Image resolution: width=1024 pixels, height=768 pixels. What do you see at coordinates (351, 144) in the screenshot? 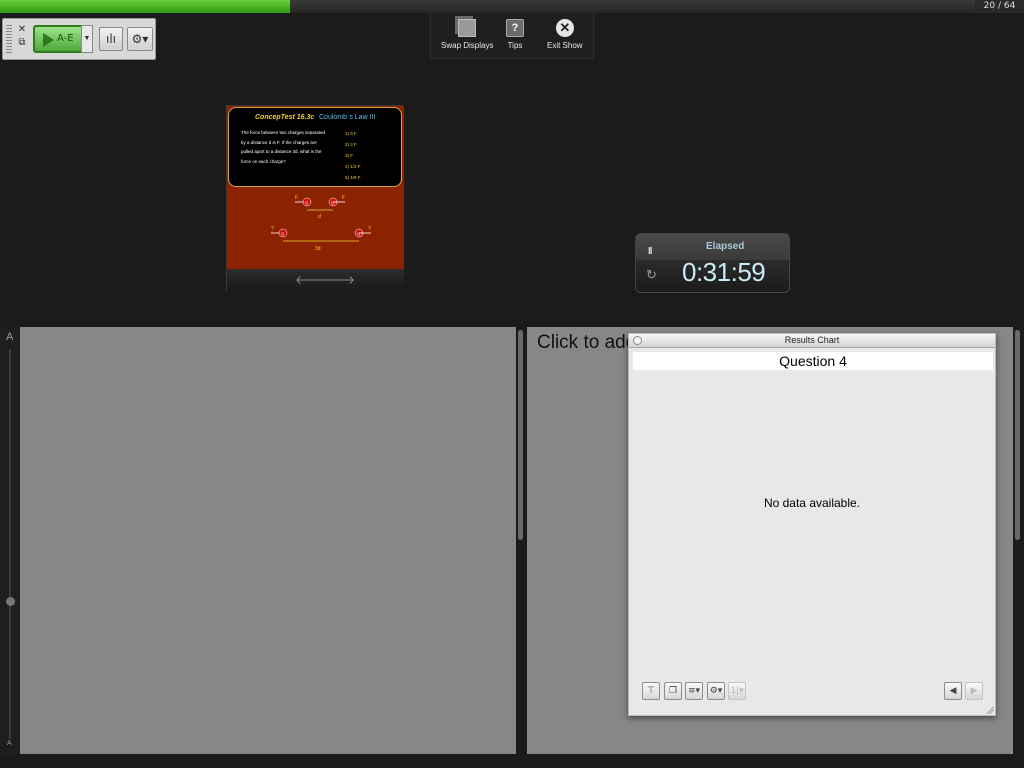
I see `slide-option: 2) 3 F` at bounding box center [351, 144].